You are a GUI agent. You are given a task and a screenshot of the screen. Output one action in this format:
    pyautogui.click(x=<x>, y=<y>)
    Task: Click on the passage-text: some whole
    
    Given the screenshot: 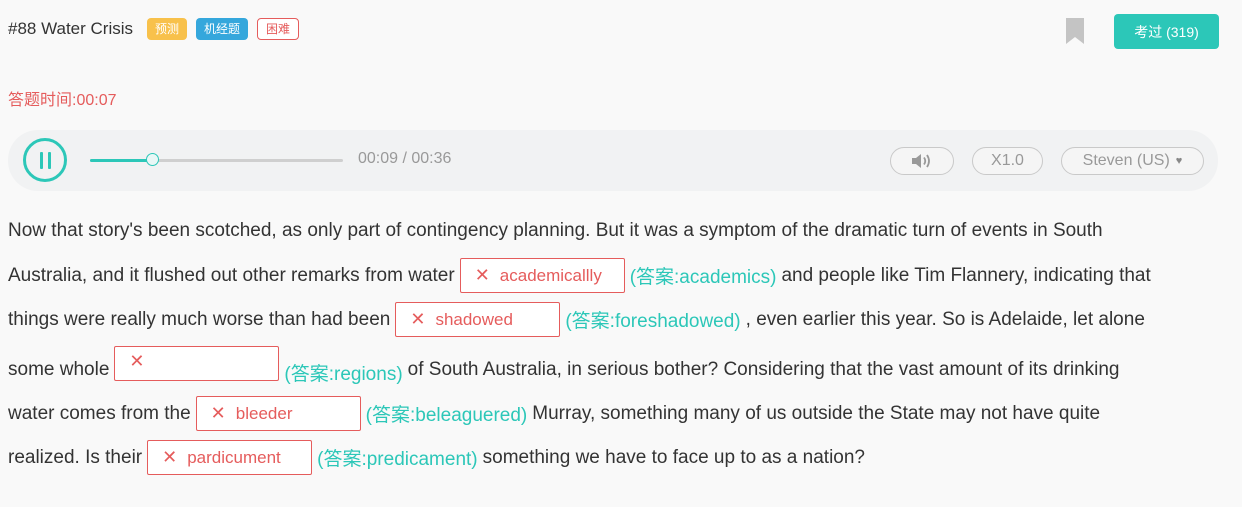 What is the action you would take?
    pyautogui.click(x=59, y=369)
    